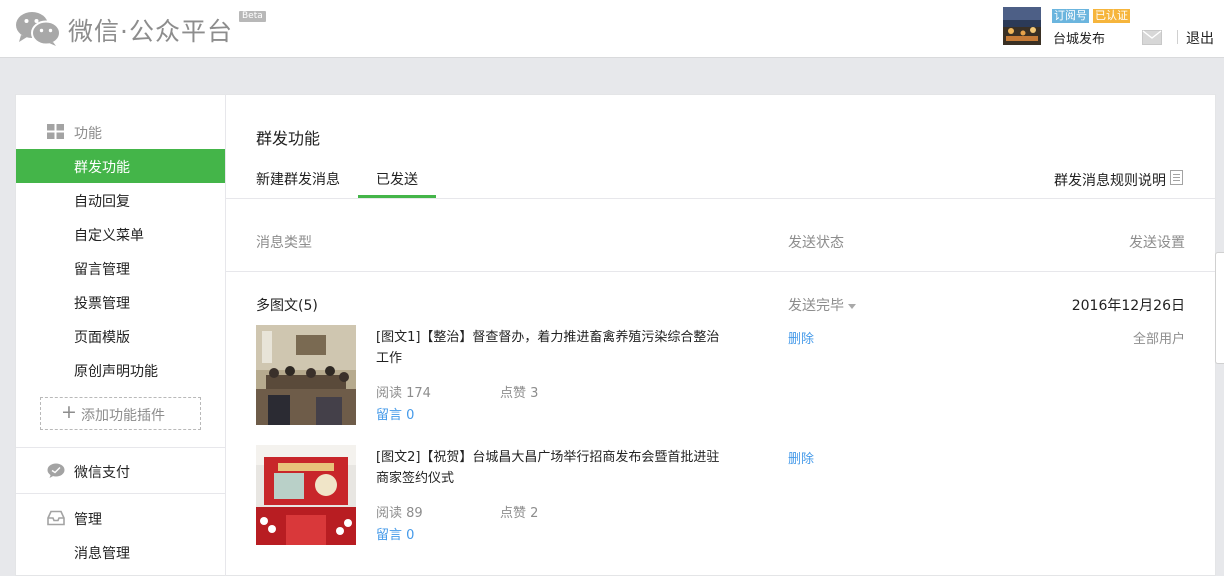 The height and width of the screenshot is (576, 1224). I want to click on sidebar-item-original-declaration: 原创声明功能, so click(120, 370).